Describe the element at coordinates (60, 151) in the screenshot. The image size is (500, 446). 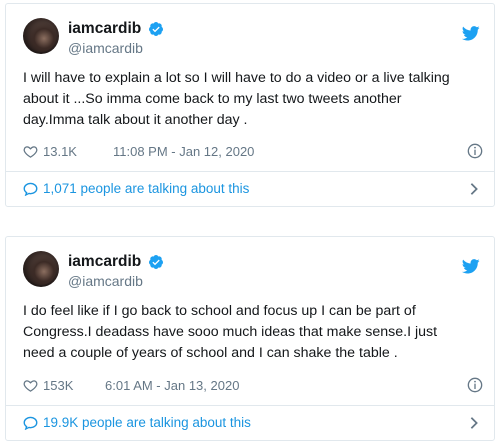
I see `like-count: 13.1K` at that location.